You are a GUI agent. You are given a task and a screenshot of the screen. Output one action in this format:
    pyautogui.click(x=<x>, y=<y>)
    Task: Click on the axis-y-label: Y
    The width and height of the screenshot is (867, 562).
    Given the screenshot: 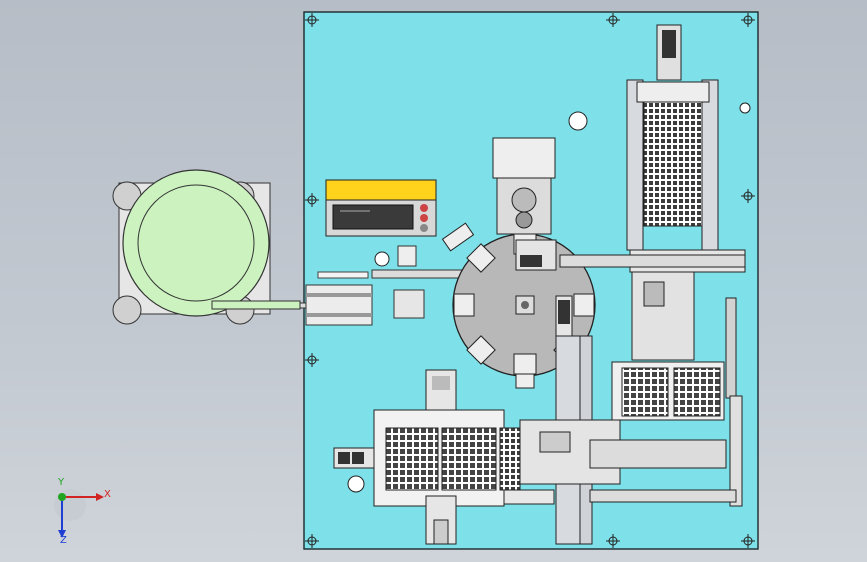 What is the action you would take?
    pyautogui.click(x=61, y=482)
    